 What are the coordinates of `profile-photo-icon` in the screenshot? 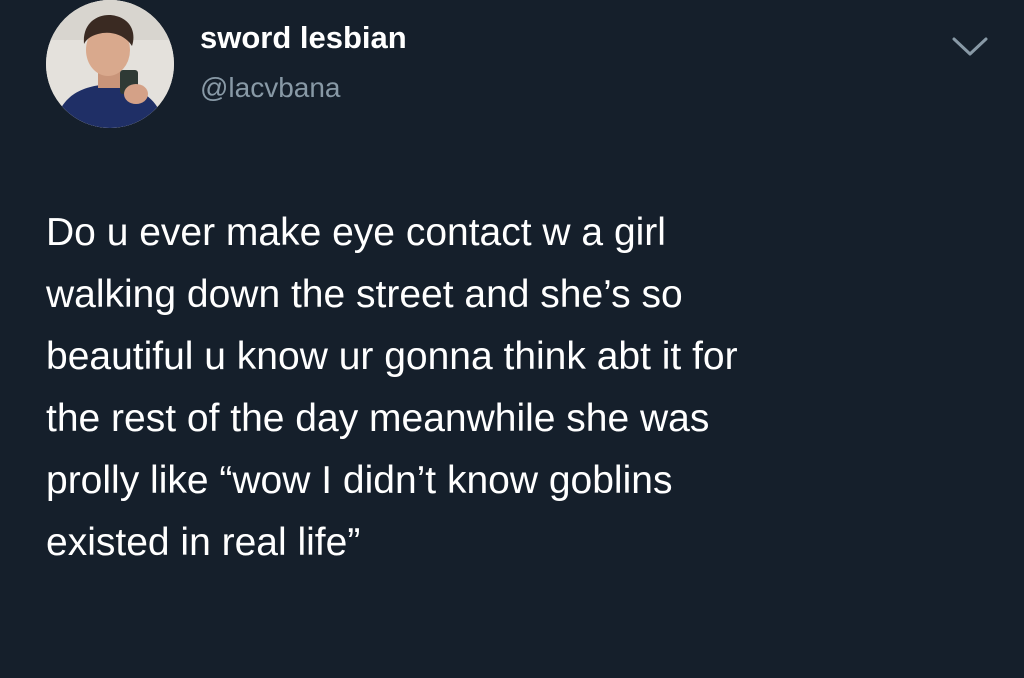 It's located at (110, 64).